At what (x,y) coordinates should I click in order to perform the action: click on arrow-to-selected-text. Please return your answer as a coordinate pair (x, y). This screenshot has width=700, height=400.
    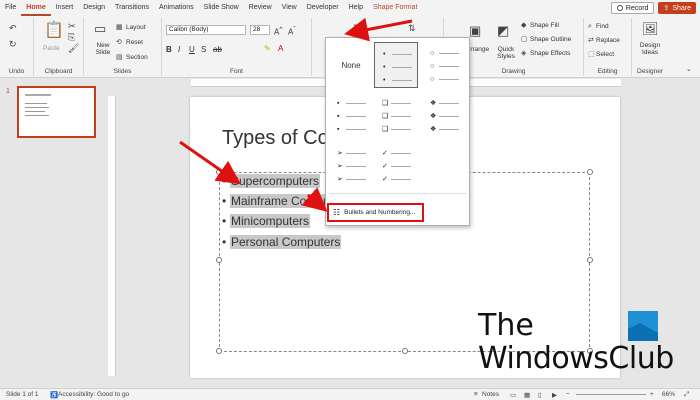
    Looking at the image, I should click on (210, 162).